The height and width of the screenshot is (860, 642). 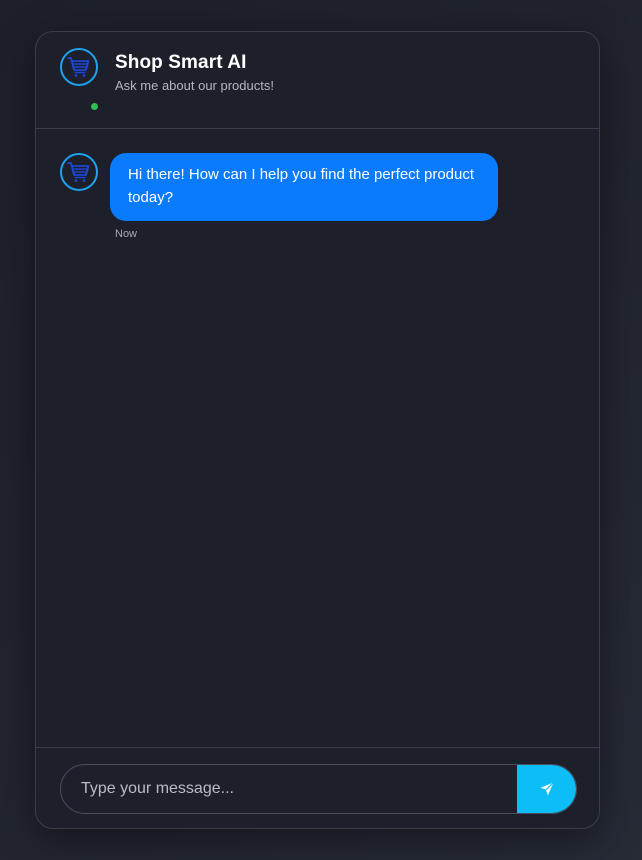 I want to click on message-timestamp: Now, so click(x=126, y=234).